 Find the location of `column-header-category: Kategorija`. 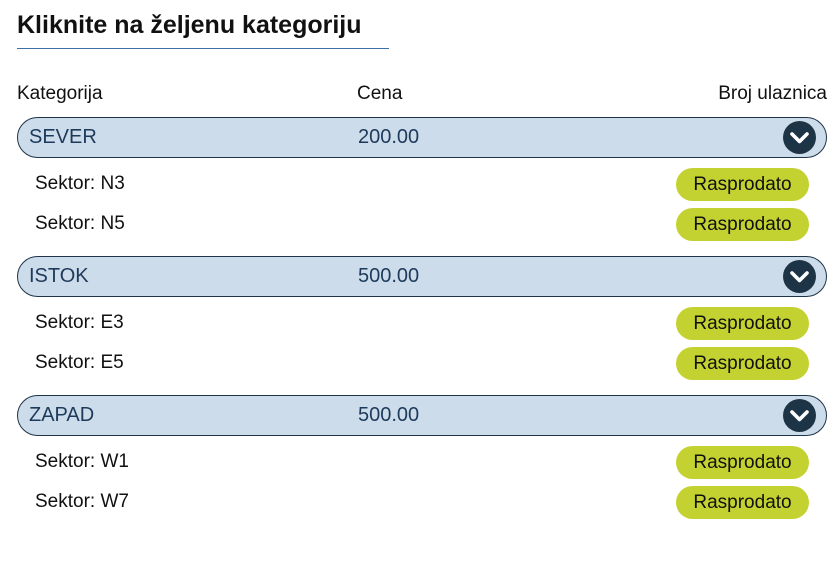

column-header-category: Kategorija is located at coordinates (60, 93).